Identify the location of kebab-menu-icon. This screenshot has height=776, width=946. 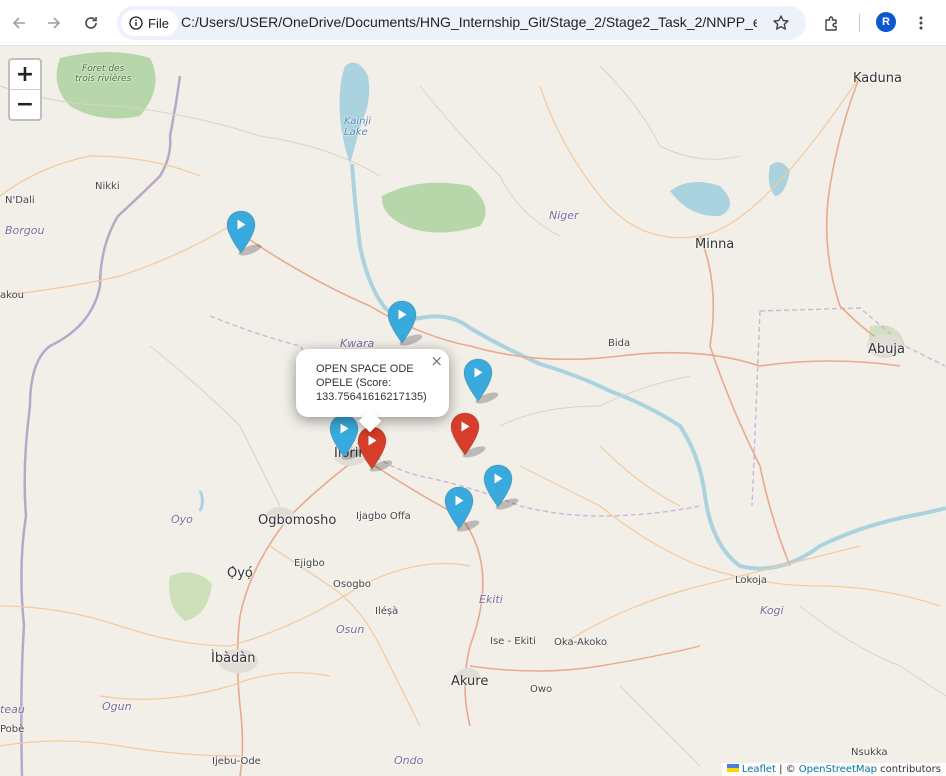
(921, 23).